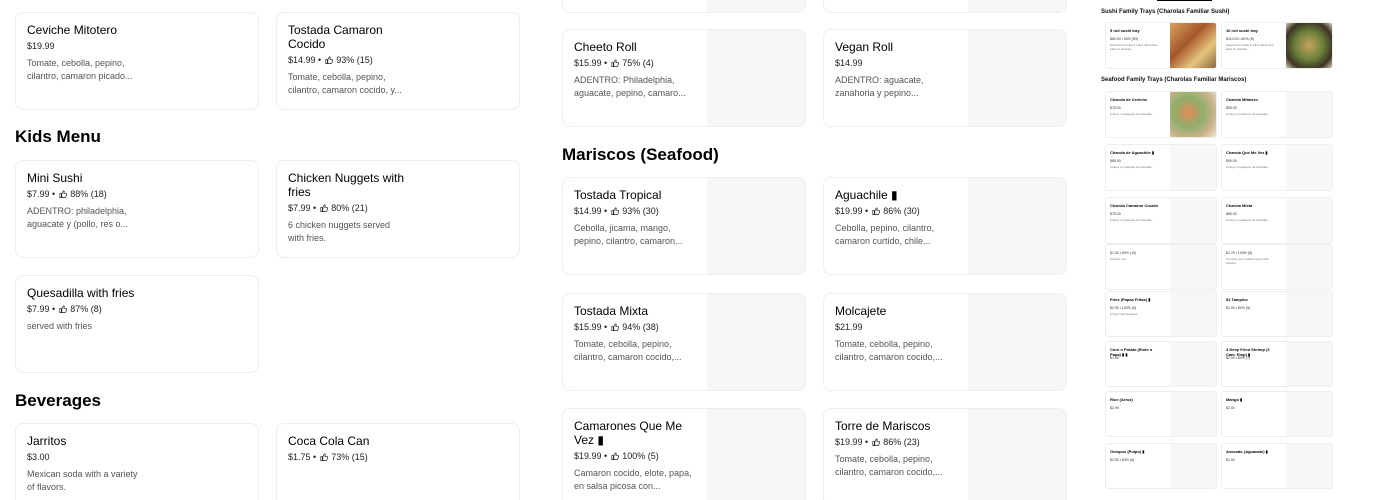 This screenshot has height=500, width=1400. Describe the element at coordinates (1238, 308) in the screenshot. I see `mini-item-price: $1.99 • 80% (5)` at that location.